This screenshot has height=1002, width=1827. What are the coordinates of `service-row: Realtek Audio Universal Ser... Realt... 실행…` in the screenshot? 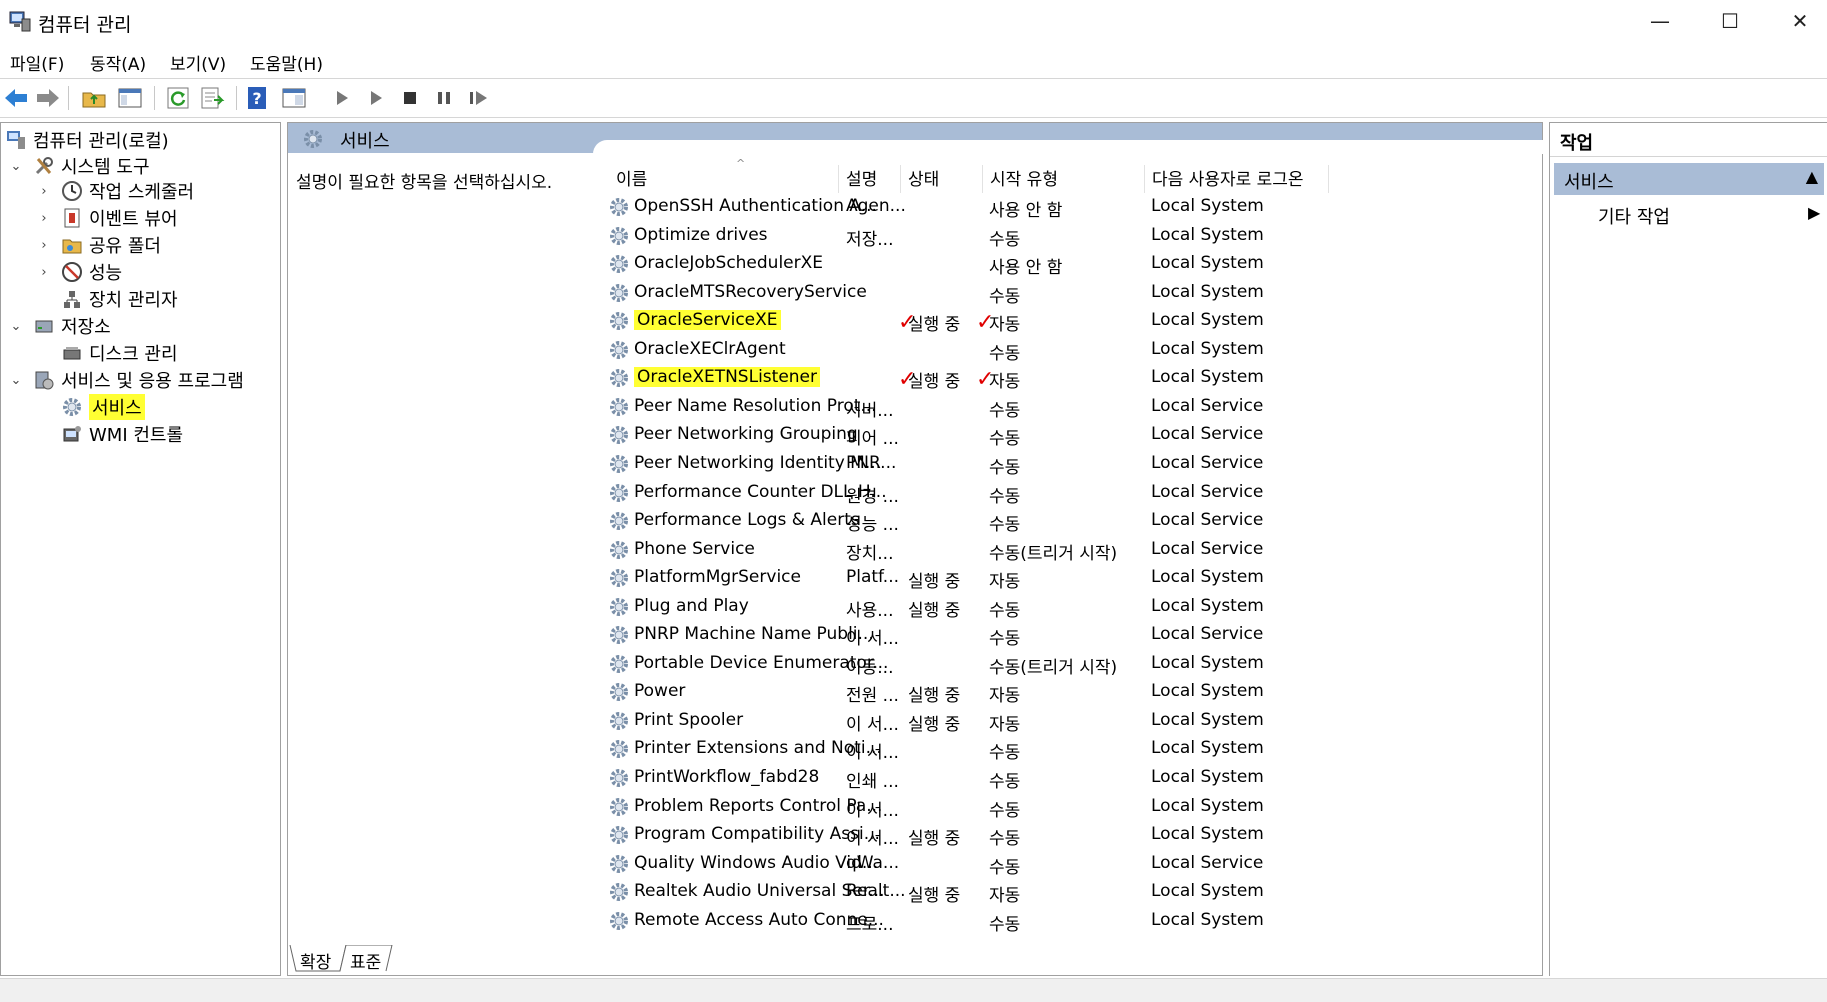 It's located at (1058, 892).